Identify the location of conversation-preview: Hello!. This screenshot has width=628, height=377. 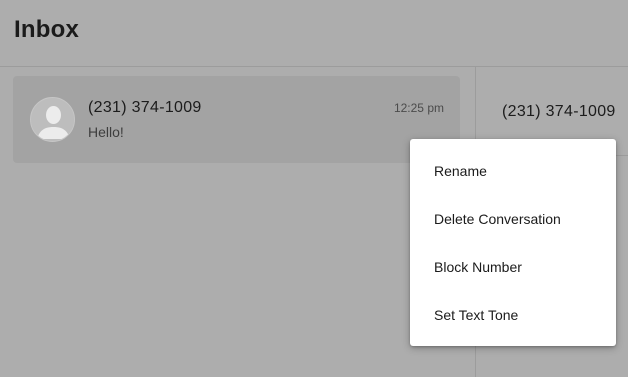
(106, 132).